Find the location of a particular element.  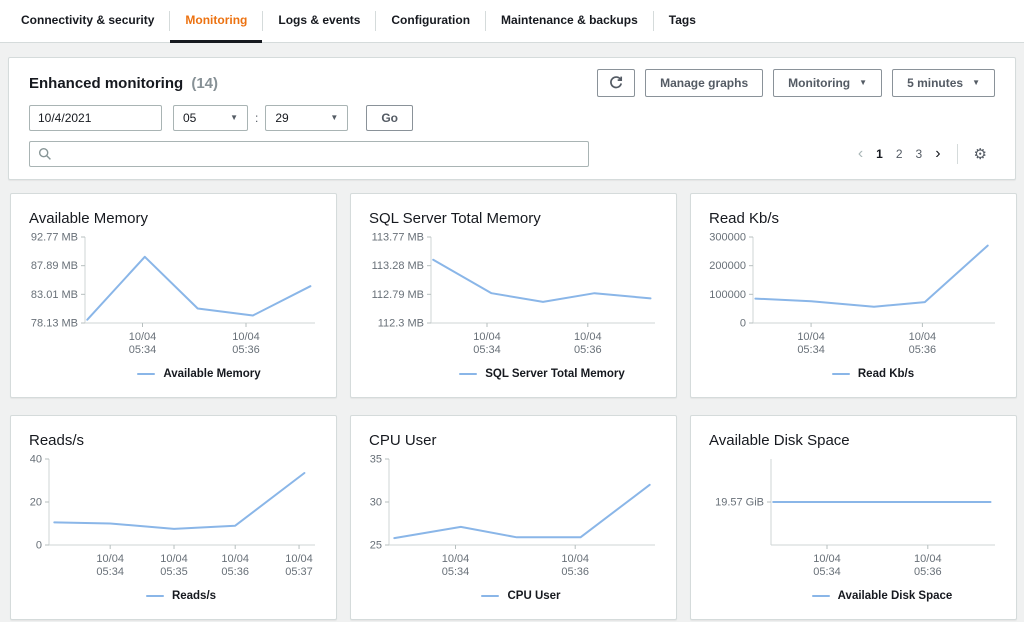

pagination: ‹ 123 › ⚙ is located at coordinates (922, 154).